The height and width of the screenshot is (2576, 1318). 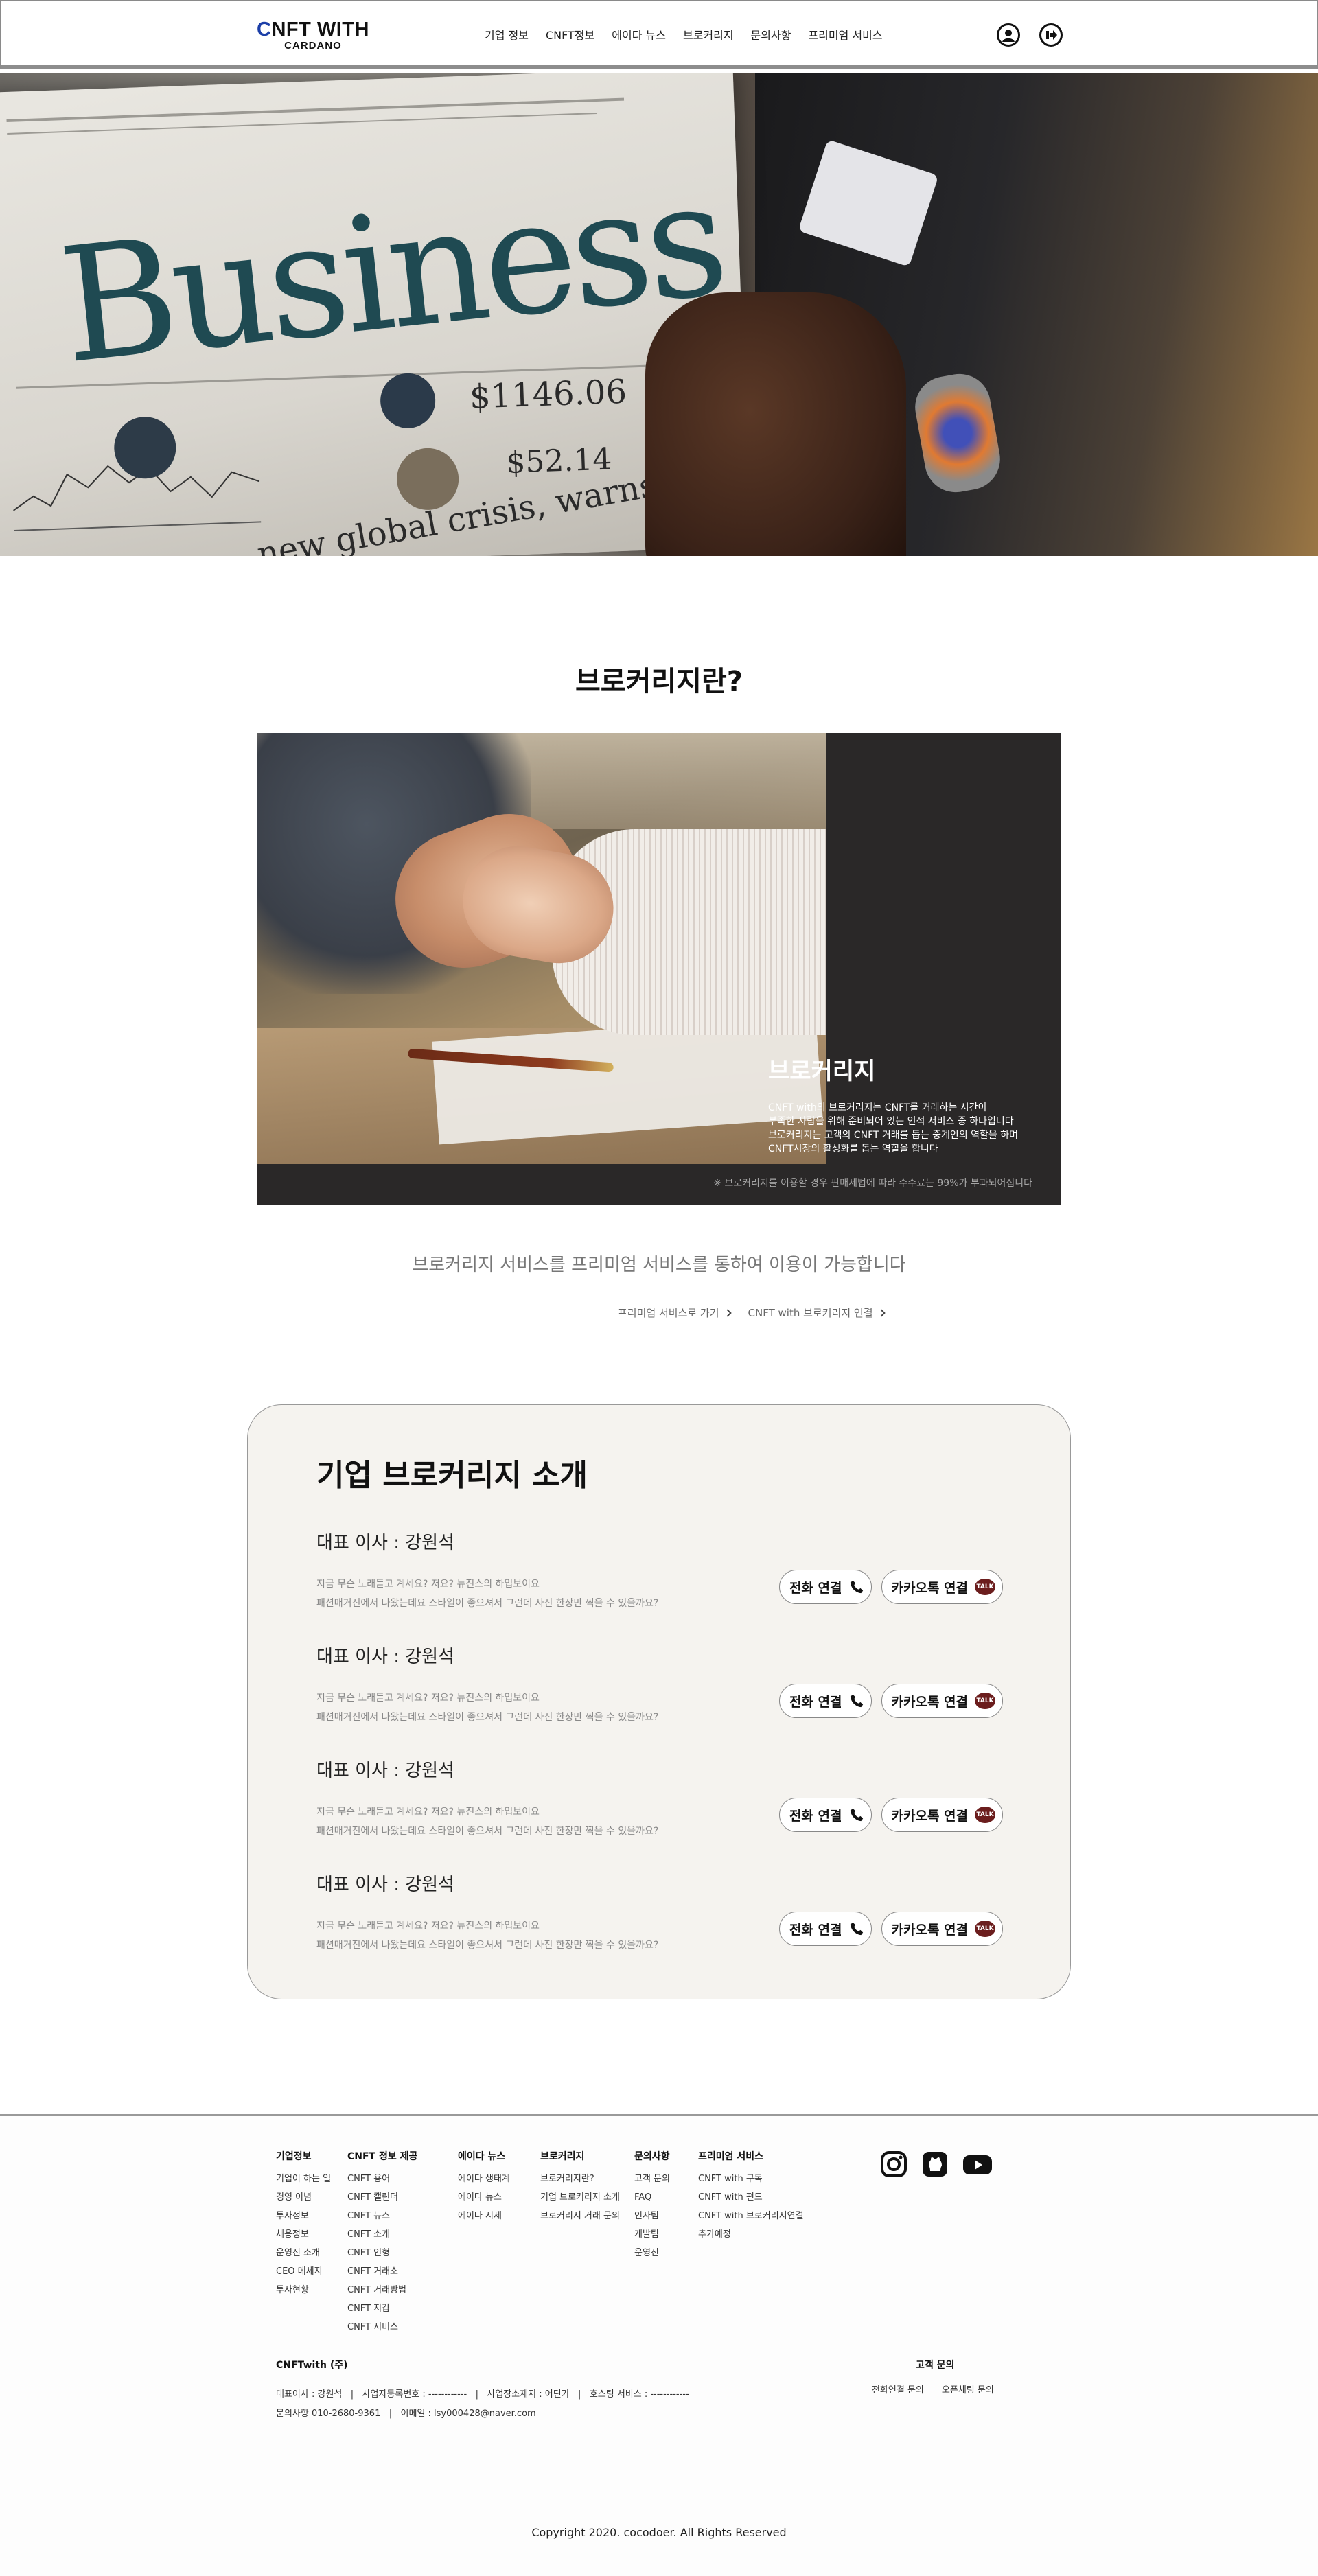 What do you see at coordinates (303, 2271) in the screenshot?
I see `footer-link: CEO 메세지` at bounding box center [303, 2271].